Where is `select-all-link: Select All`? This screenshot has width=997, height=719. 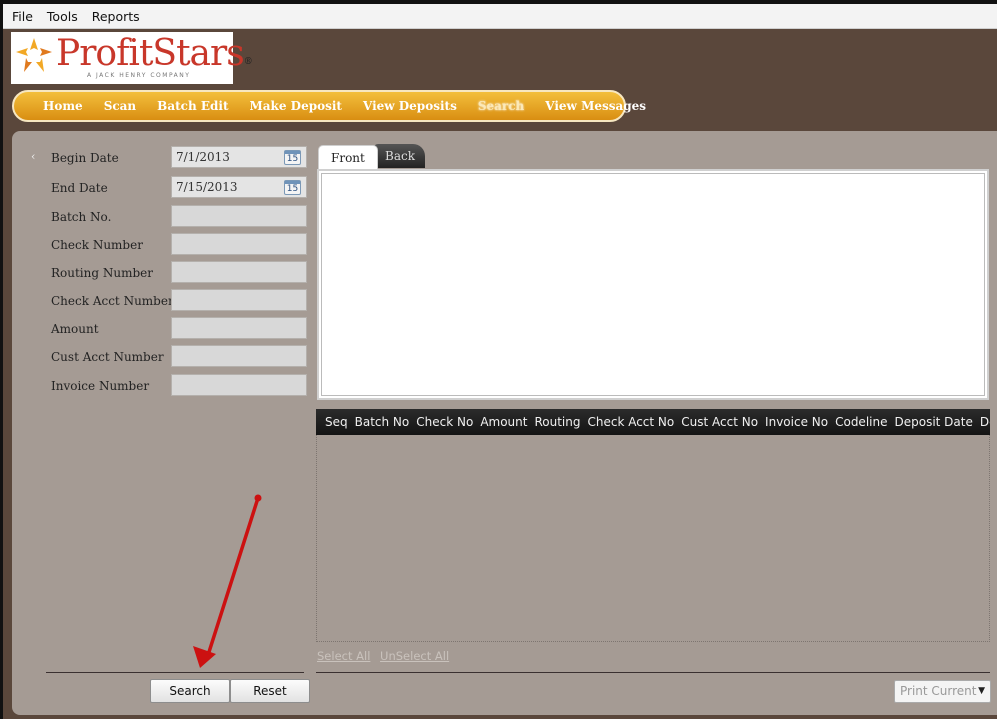 select-all-link: Select All is located at coordinates (343, 656).